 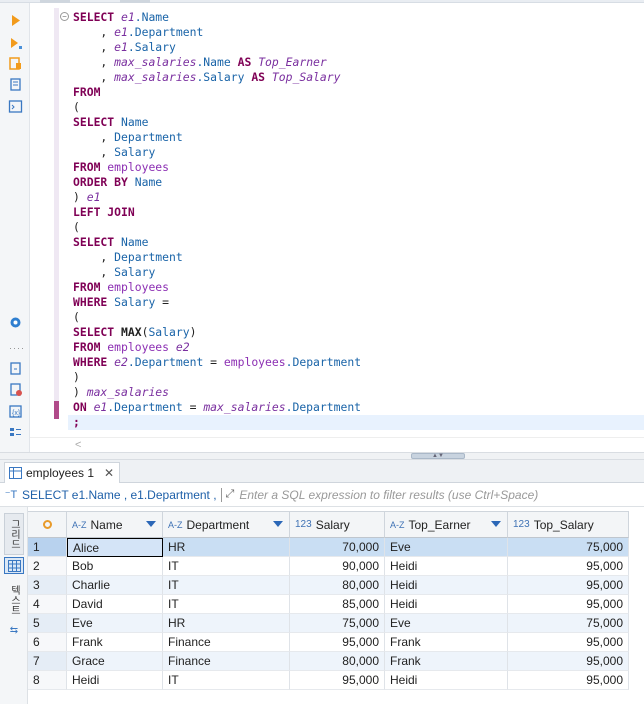 What do you see at coordinates (15, 20) in the screenshot?
I see `execute-statement-icon` at bounding box center [15, 20].